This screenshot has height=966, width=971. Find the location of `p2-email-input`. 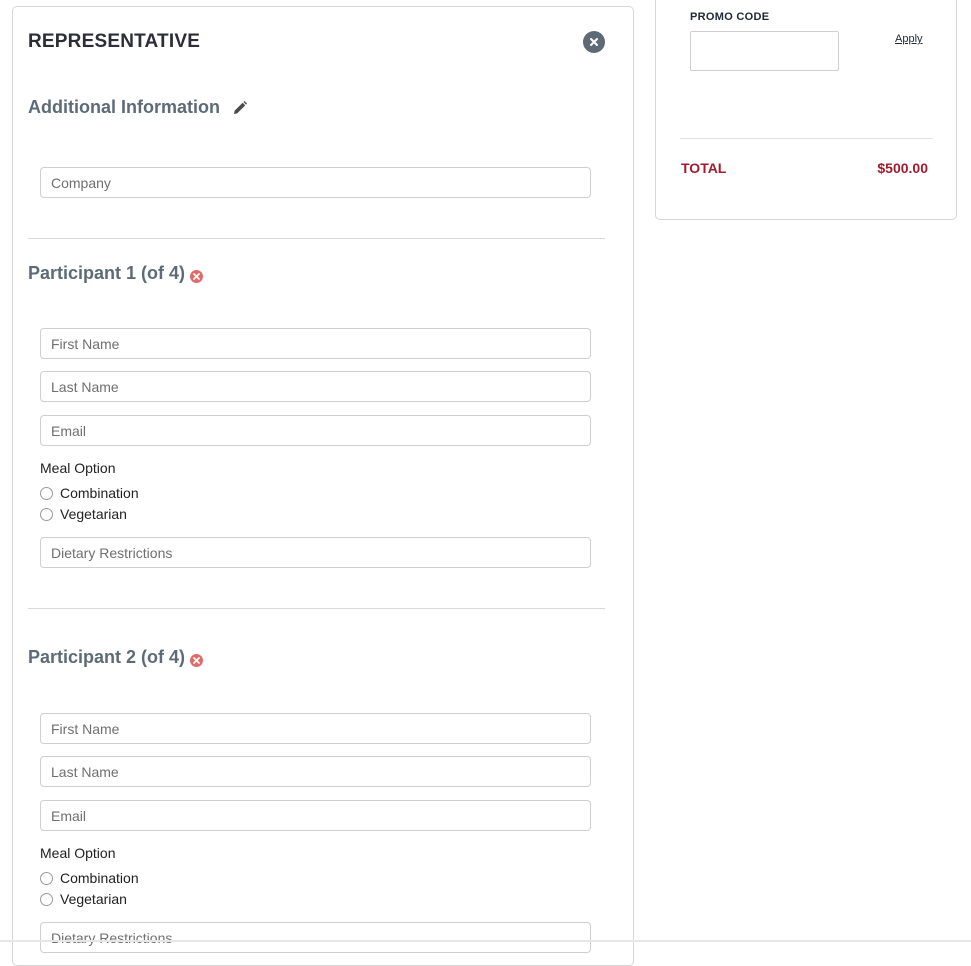

p2-email-input is located at coordinates (315, 815).